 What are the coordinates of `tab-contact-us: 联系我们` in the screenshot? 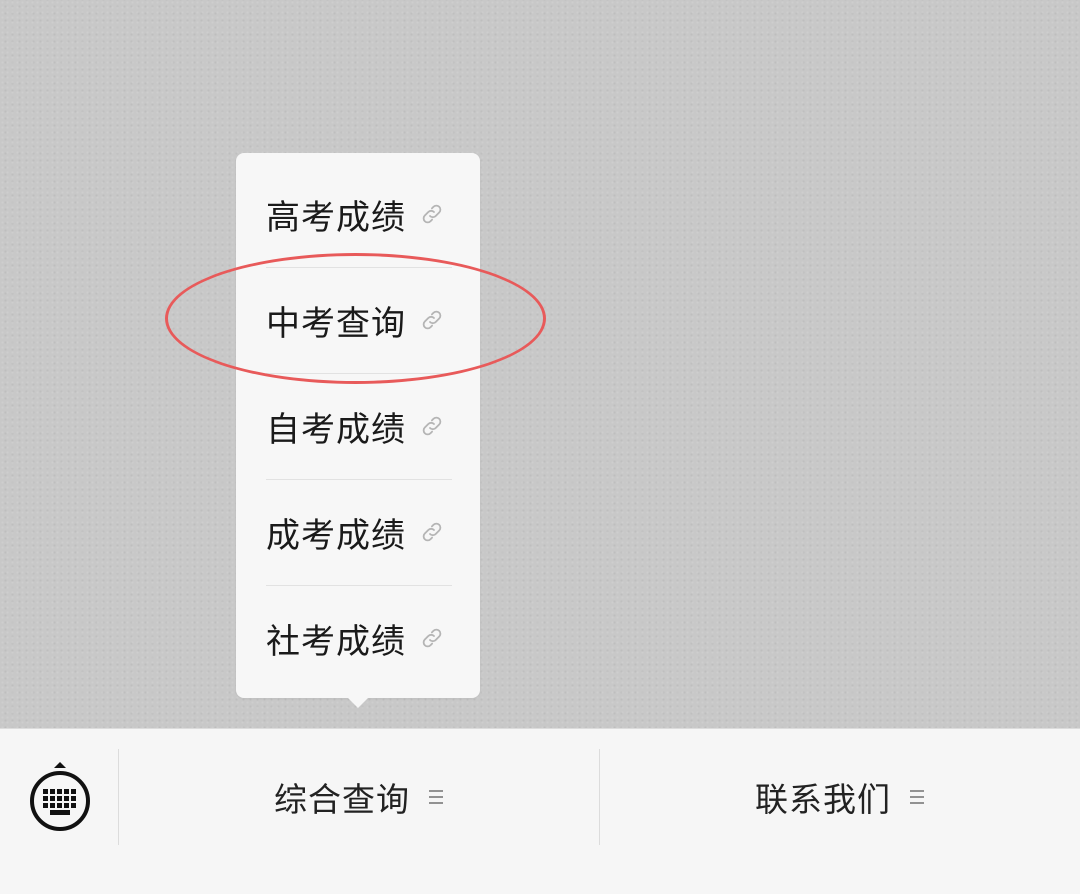 It's located at (840, 797).